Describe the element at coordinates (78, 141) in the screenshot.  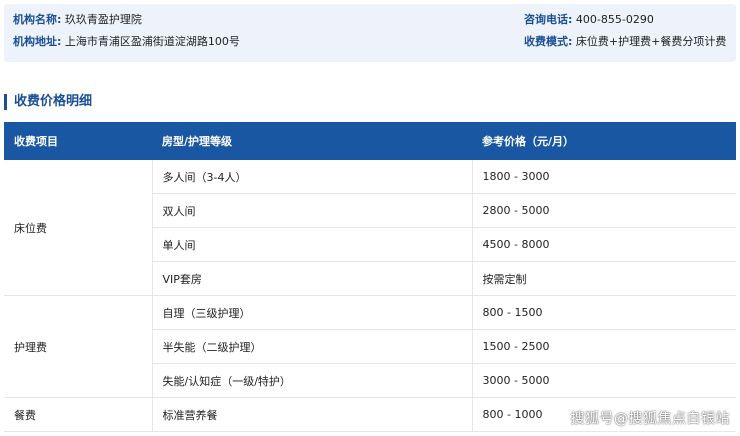
I see `header-charge-item: 收费项目` at that location.